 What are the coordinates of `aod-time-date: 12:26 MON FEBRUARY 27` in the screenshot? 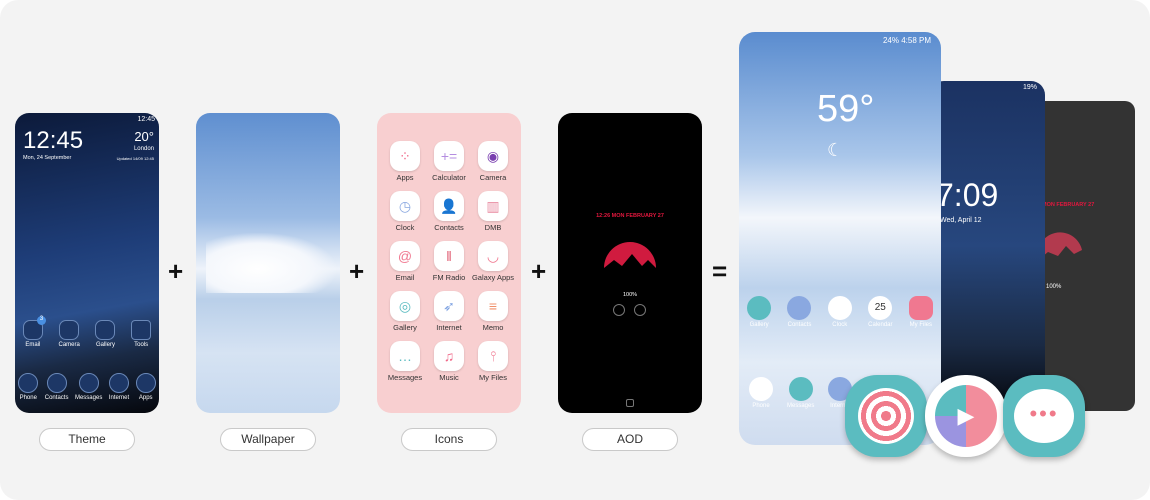 It's located at (630, 216).